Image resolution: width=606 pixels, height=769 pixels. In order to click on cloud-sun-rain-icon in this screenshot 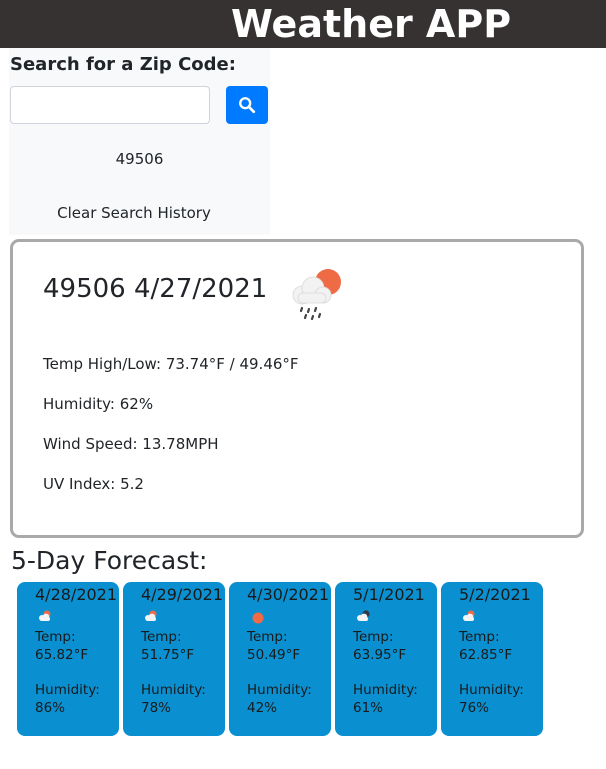, I will do `click(316, 295)`.